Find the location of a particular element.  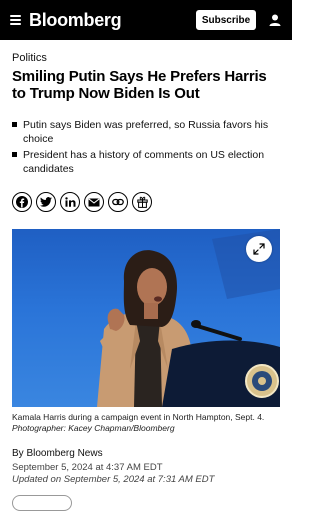

expand-image-button is located at coordinates (259, 249).